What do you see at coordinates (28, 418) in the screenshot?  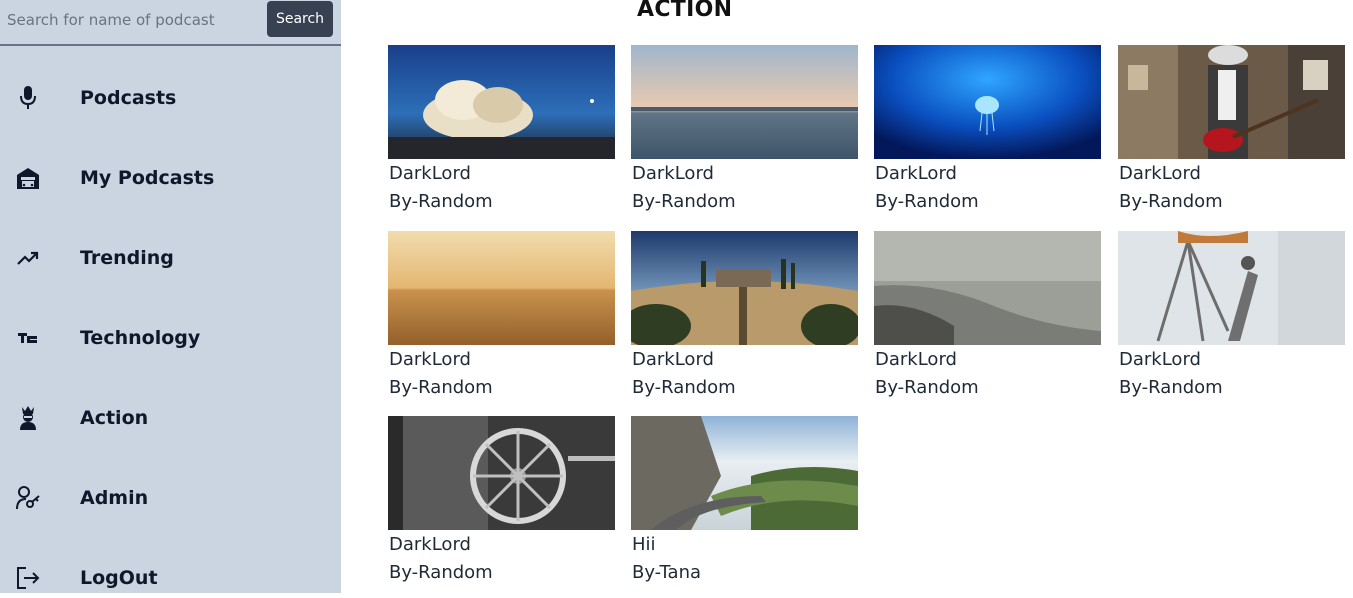 I see `ninja-icon` at bounding box center [28, 418].